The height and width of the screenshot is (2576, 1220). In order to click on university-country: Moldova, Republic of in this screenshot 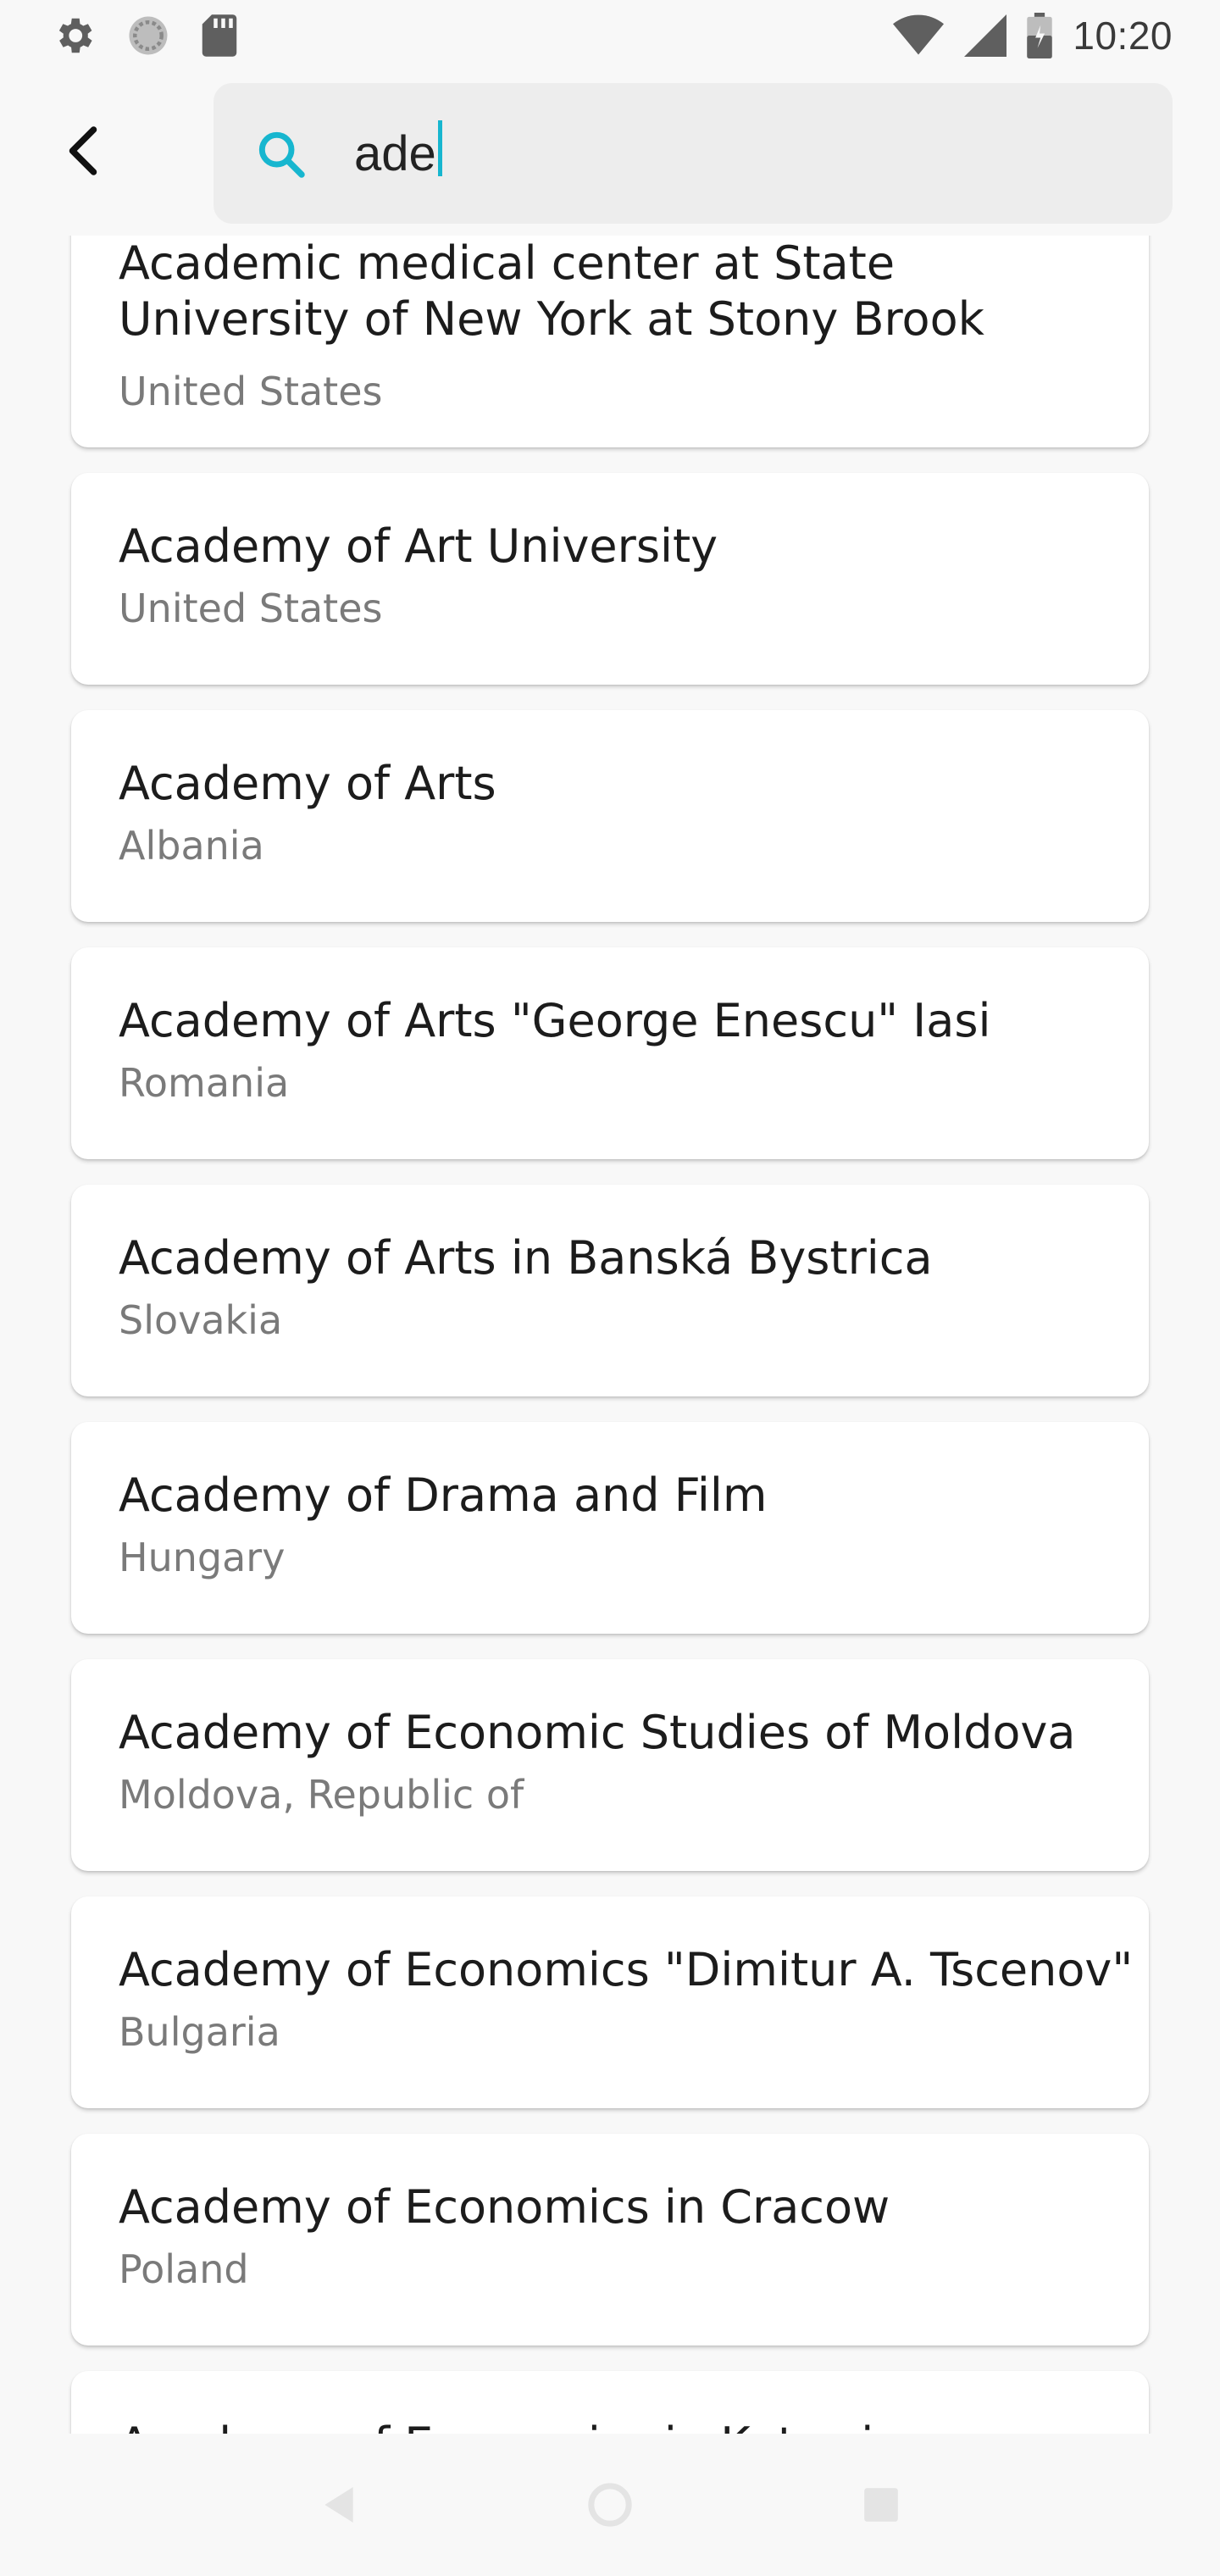, I will do `click(321, 1795)`.